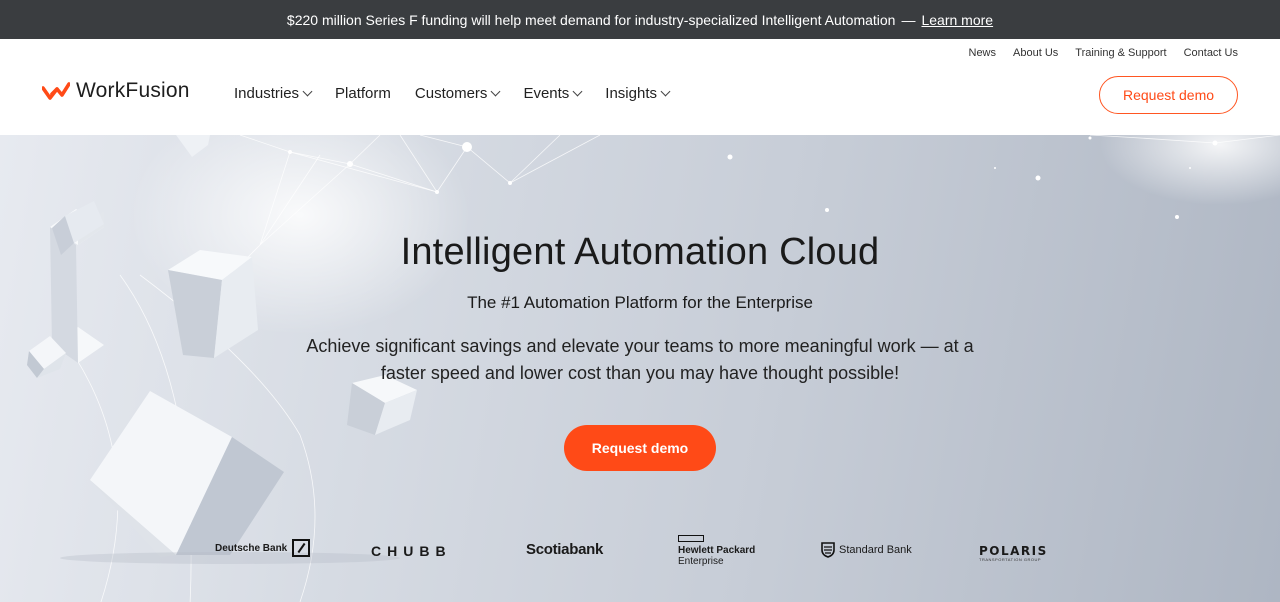 The image size is (1280, 602). I want to click on polaris-logo: POLARIS TRANSPORTATION GROUP, so click(1013, 553).